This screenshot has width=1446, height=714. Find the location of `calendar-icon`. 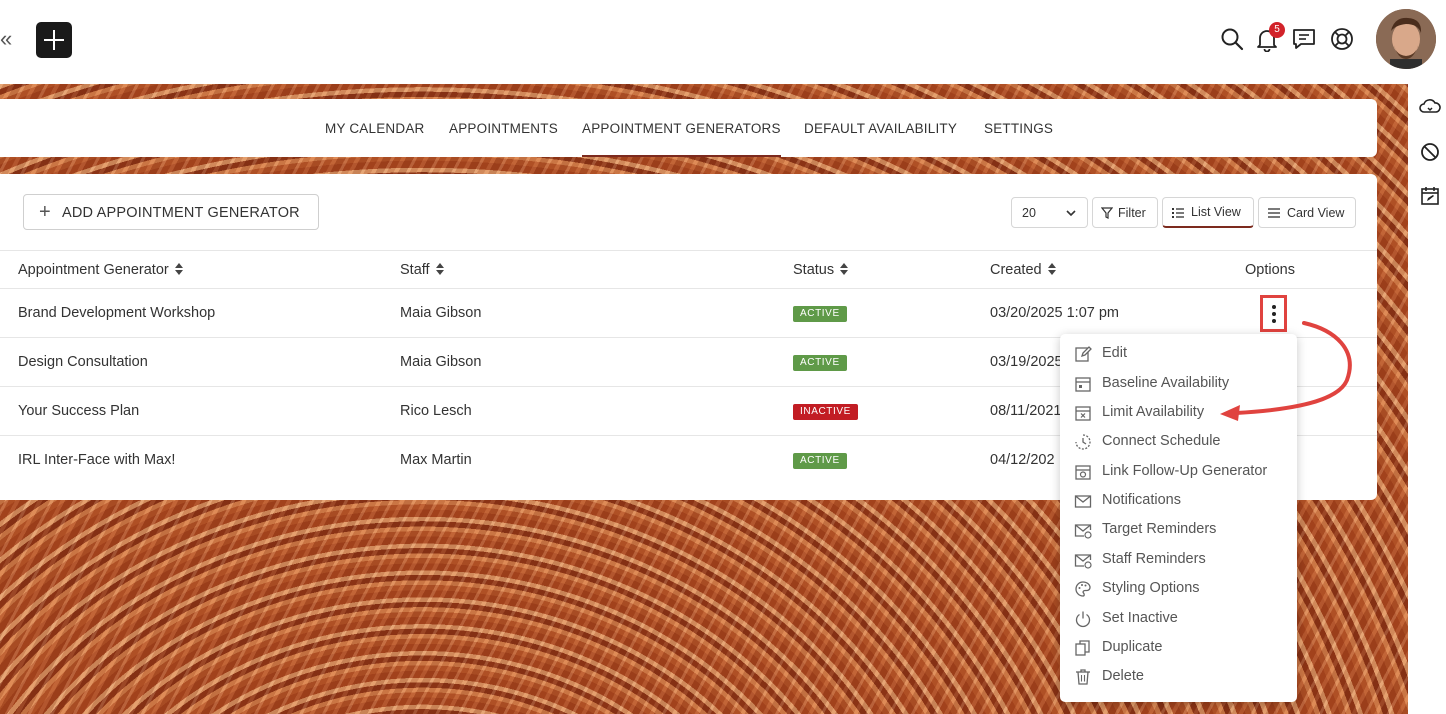

calendar-icon is located at coordinates (1083, 384).